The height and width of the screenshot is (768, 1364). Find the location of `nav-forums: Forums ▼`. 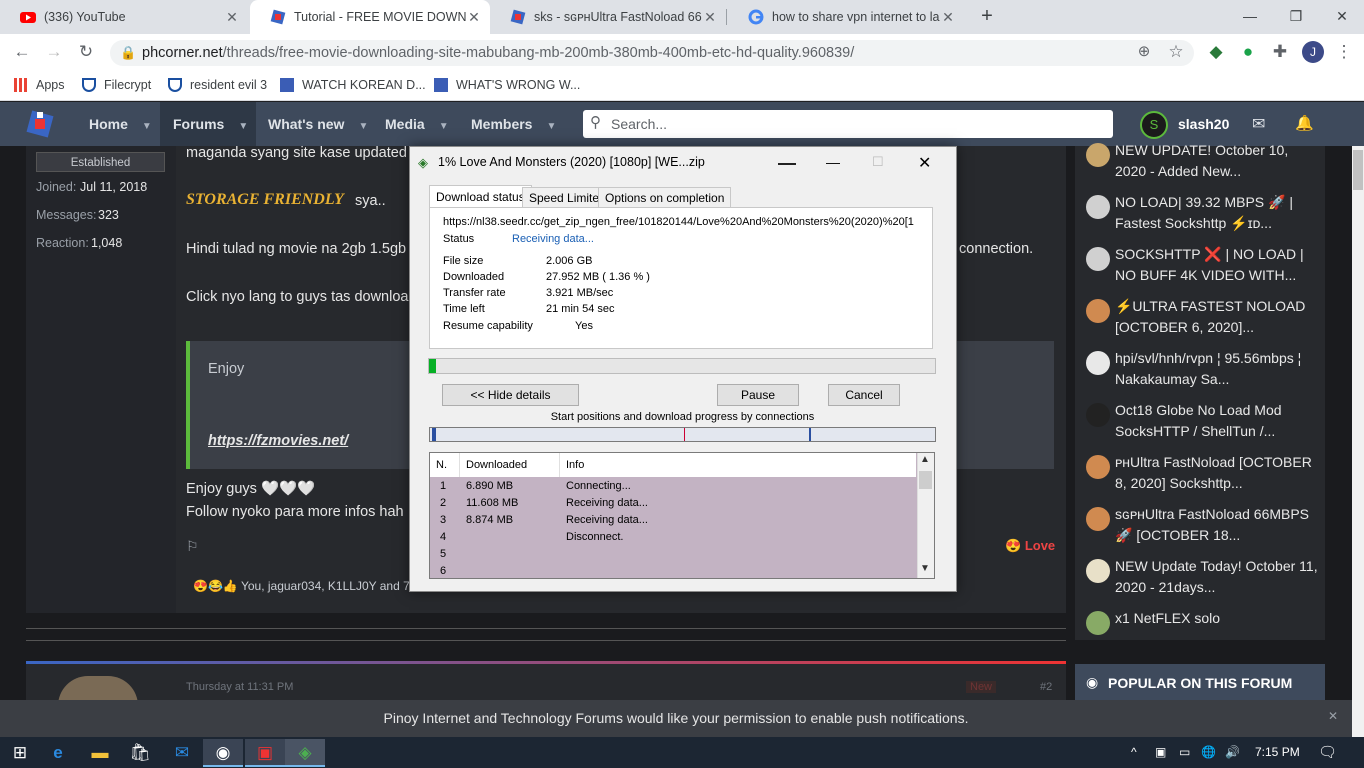

nav-forums: Forums ▼ is located at coordinates (208, 124).